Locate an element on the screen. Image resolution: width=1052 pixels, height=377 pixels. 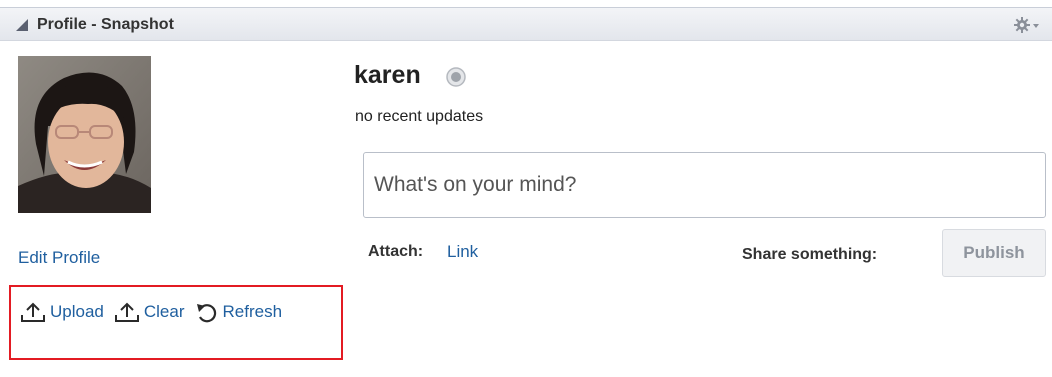
clear-action: Clear is located at coordinates (148, 312).